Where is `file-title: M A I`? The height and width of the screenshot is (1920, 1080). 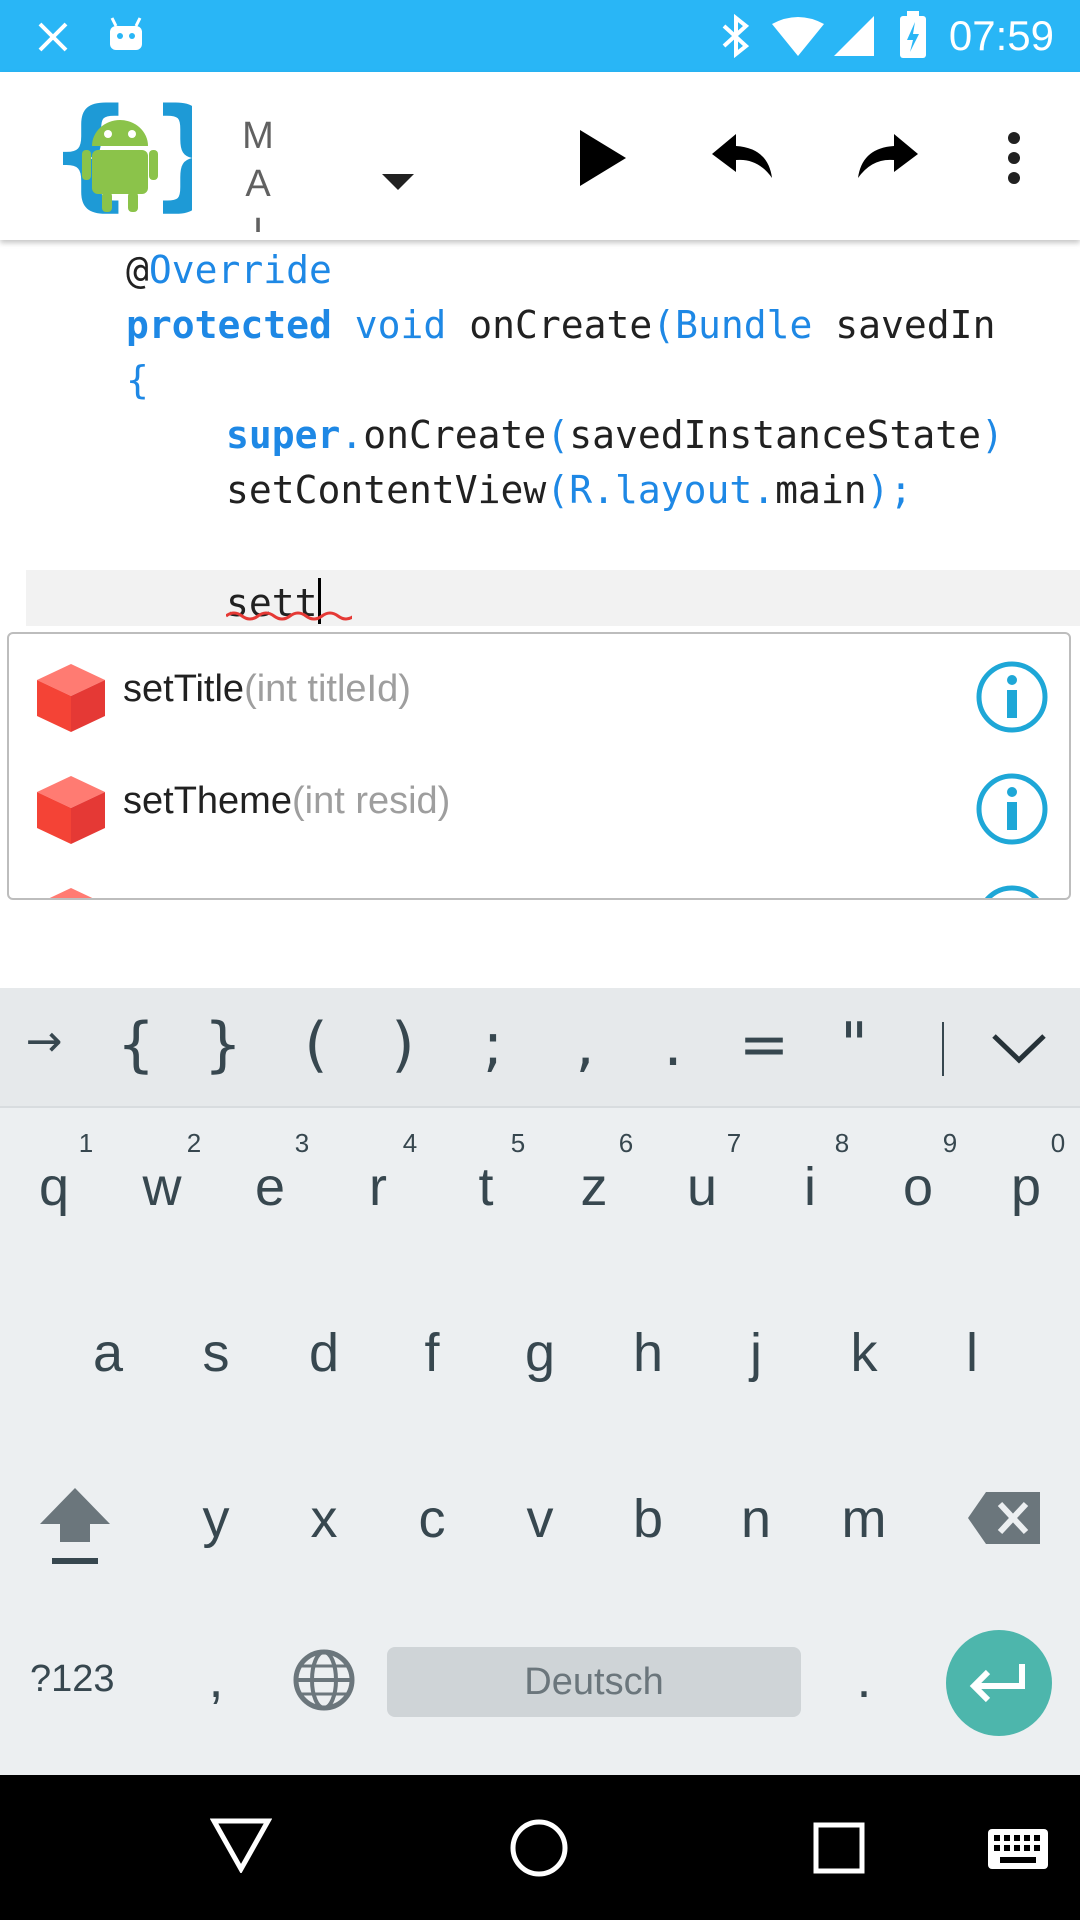 file-title: M A I is located at coordinates (258, 172).